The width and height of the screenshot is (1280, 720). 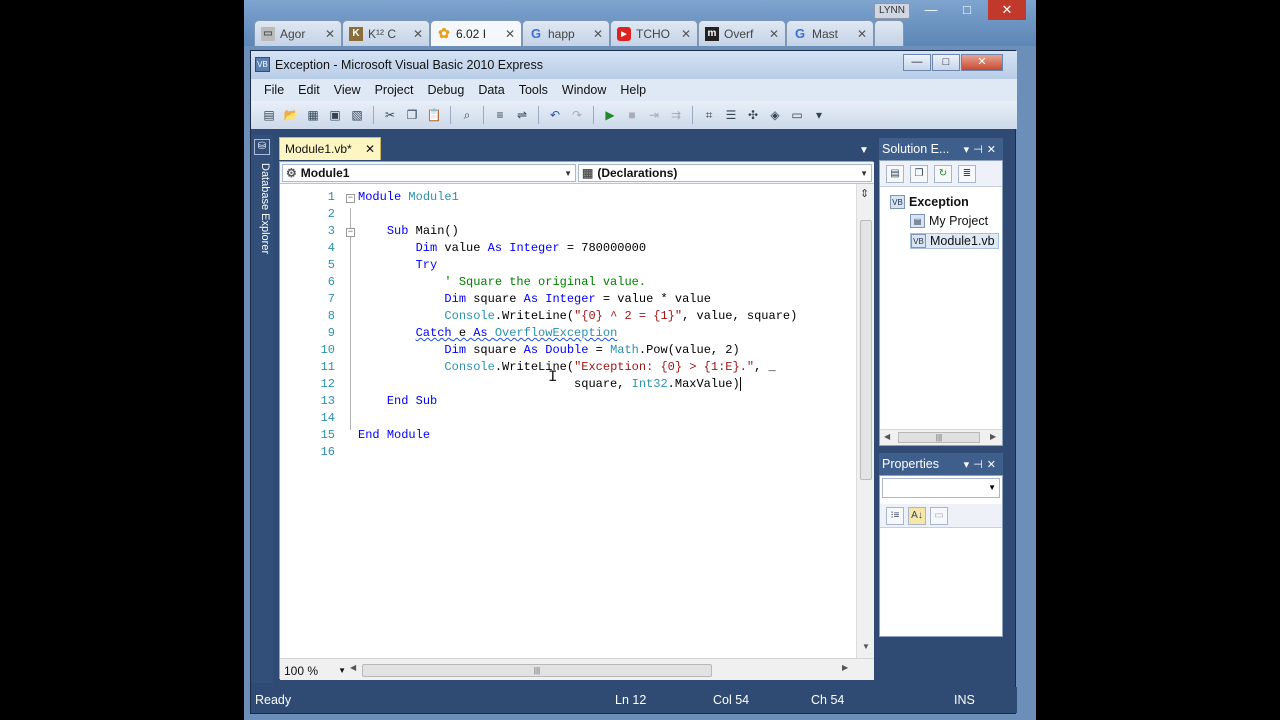 I want to click on horizontal-scrollbar: ◀ ||| ▶, so click(x=941, y=437).